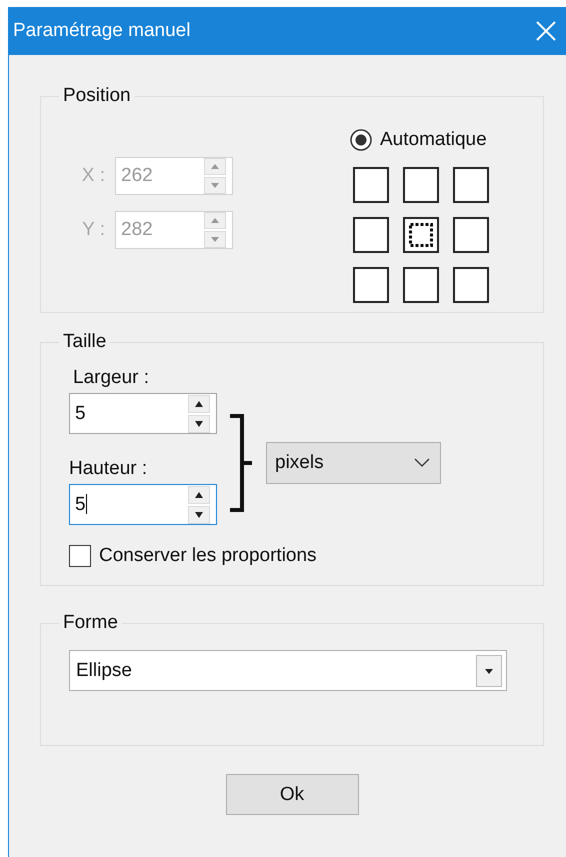 The image size is (566, 857). I want to click on group-title: Taille, so click(85, 342).